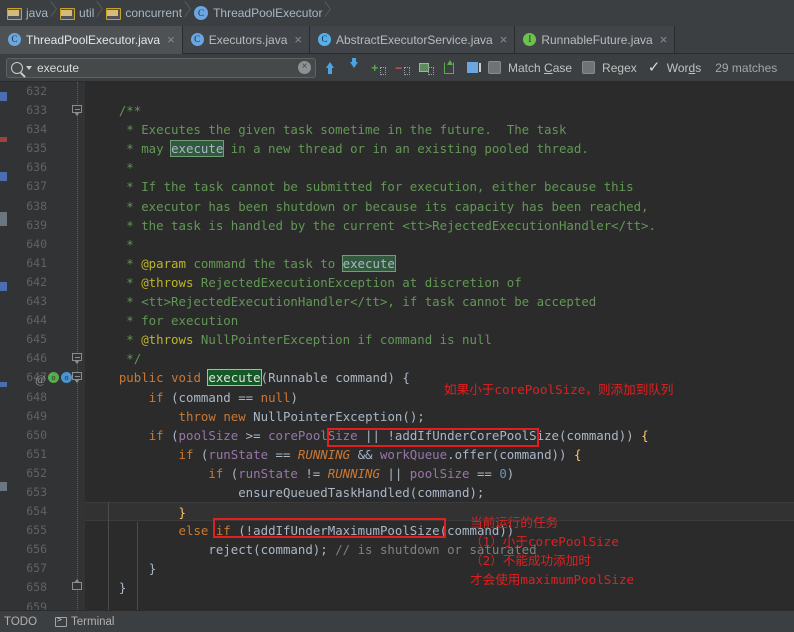  What do you see at coordinates (84, 621) in the screenshot?
I see `status-item-terminal: Terminal` at bounding box center [84, 621].